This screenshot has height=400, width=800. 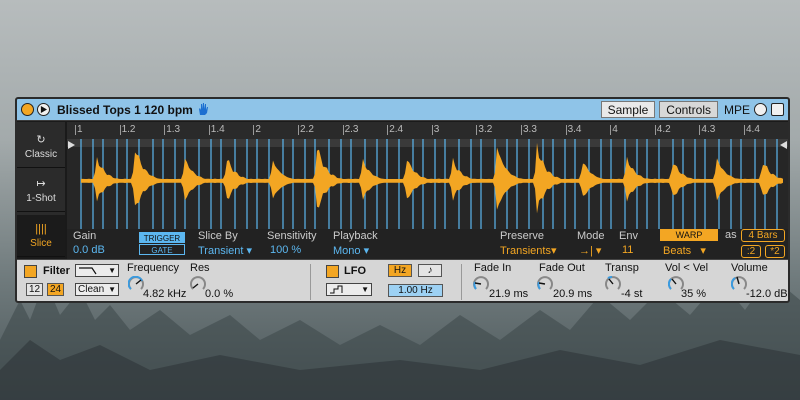 I want to click on save-preset-icon, so click(x=777, y=109).